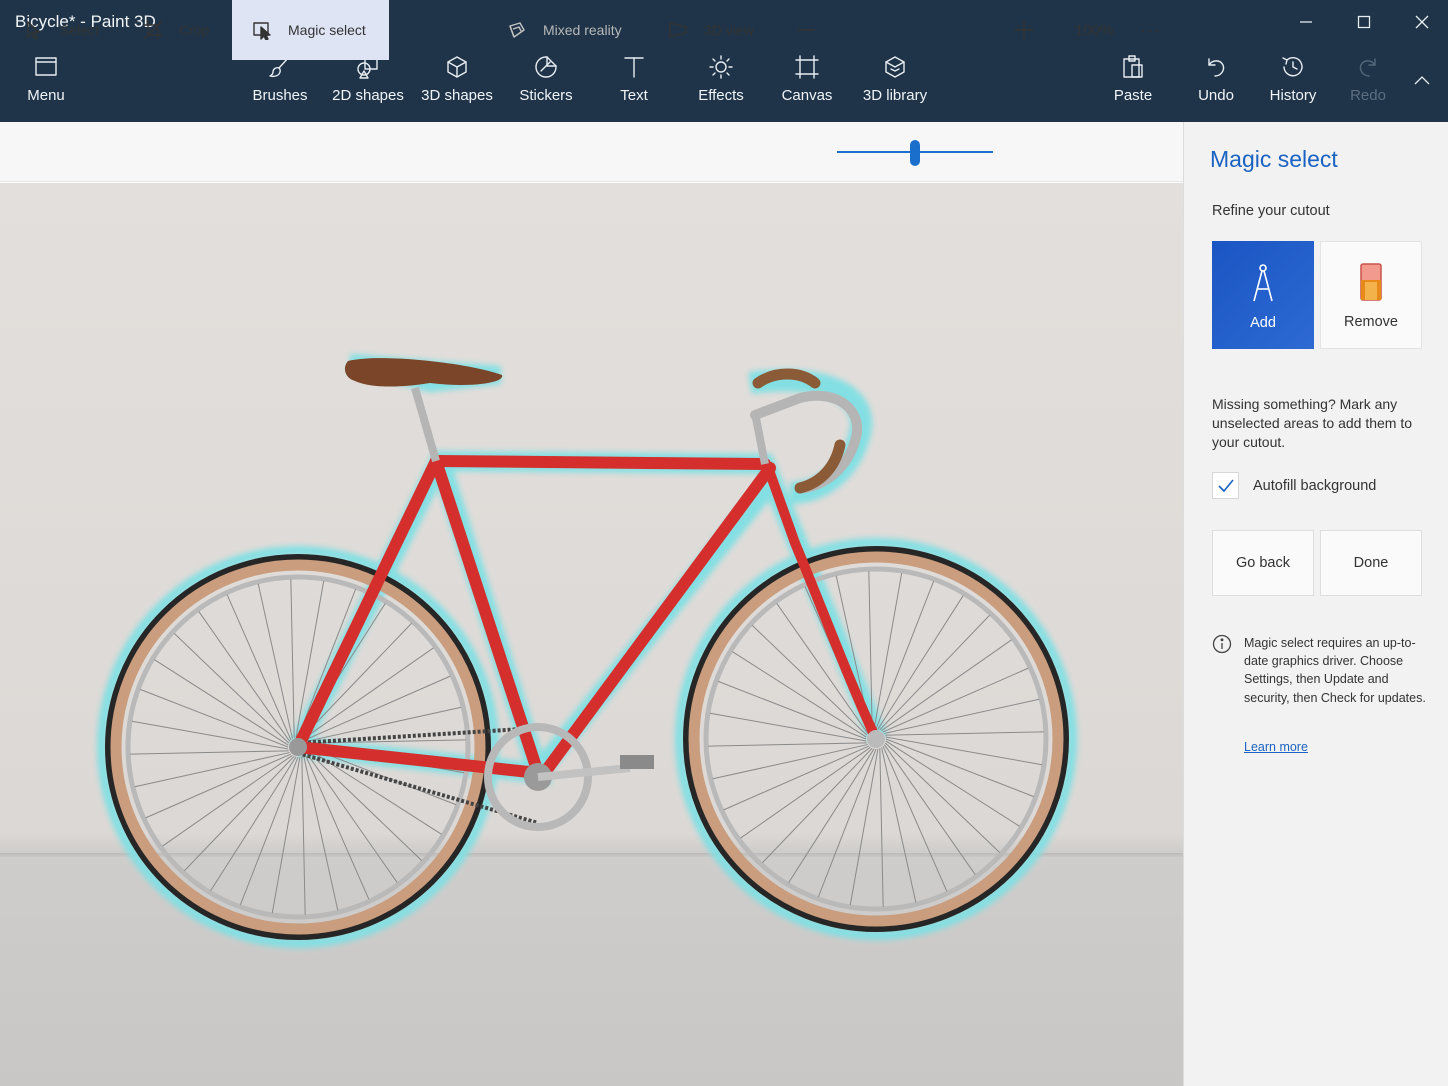 This screenshot has height=1086, width=1448. What do you see at coordinates (33, 30) in the screenshot?
I see `pointer-icon` at bounding box center [33, 30].